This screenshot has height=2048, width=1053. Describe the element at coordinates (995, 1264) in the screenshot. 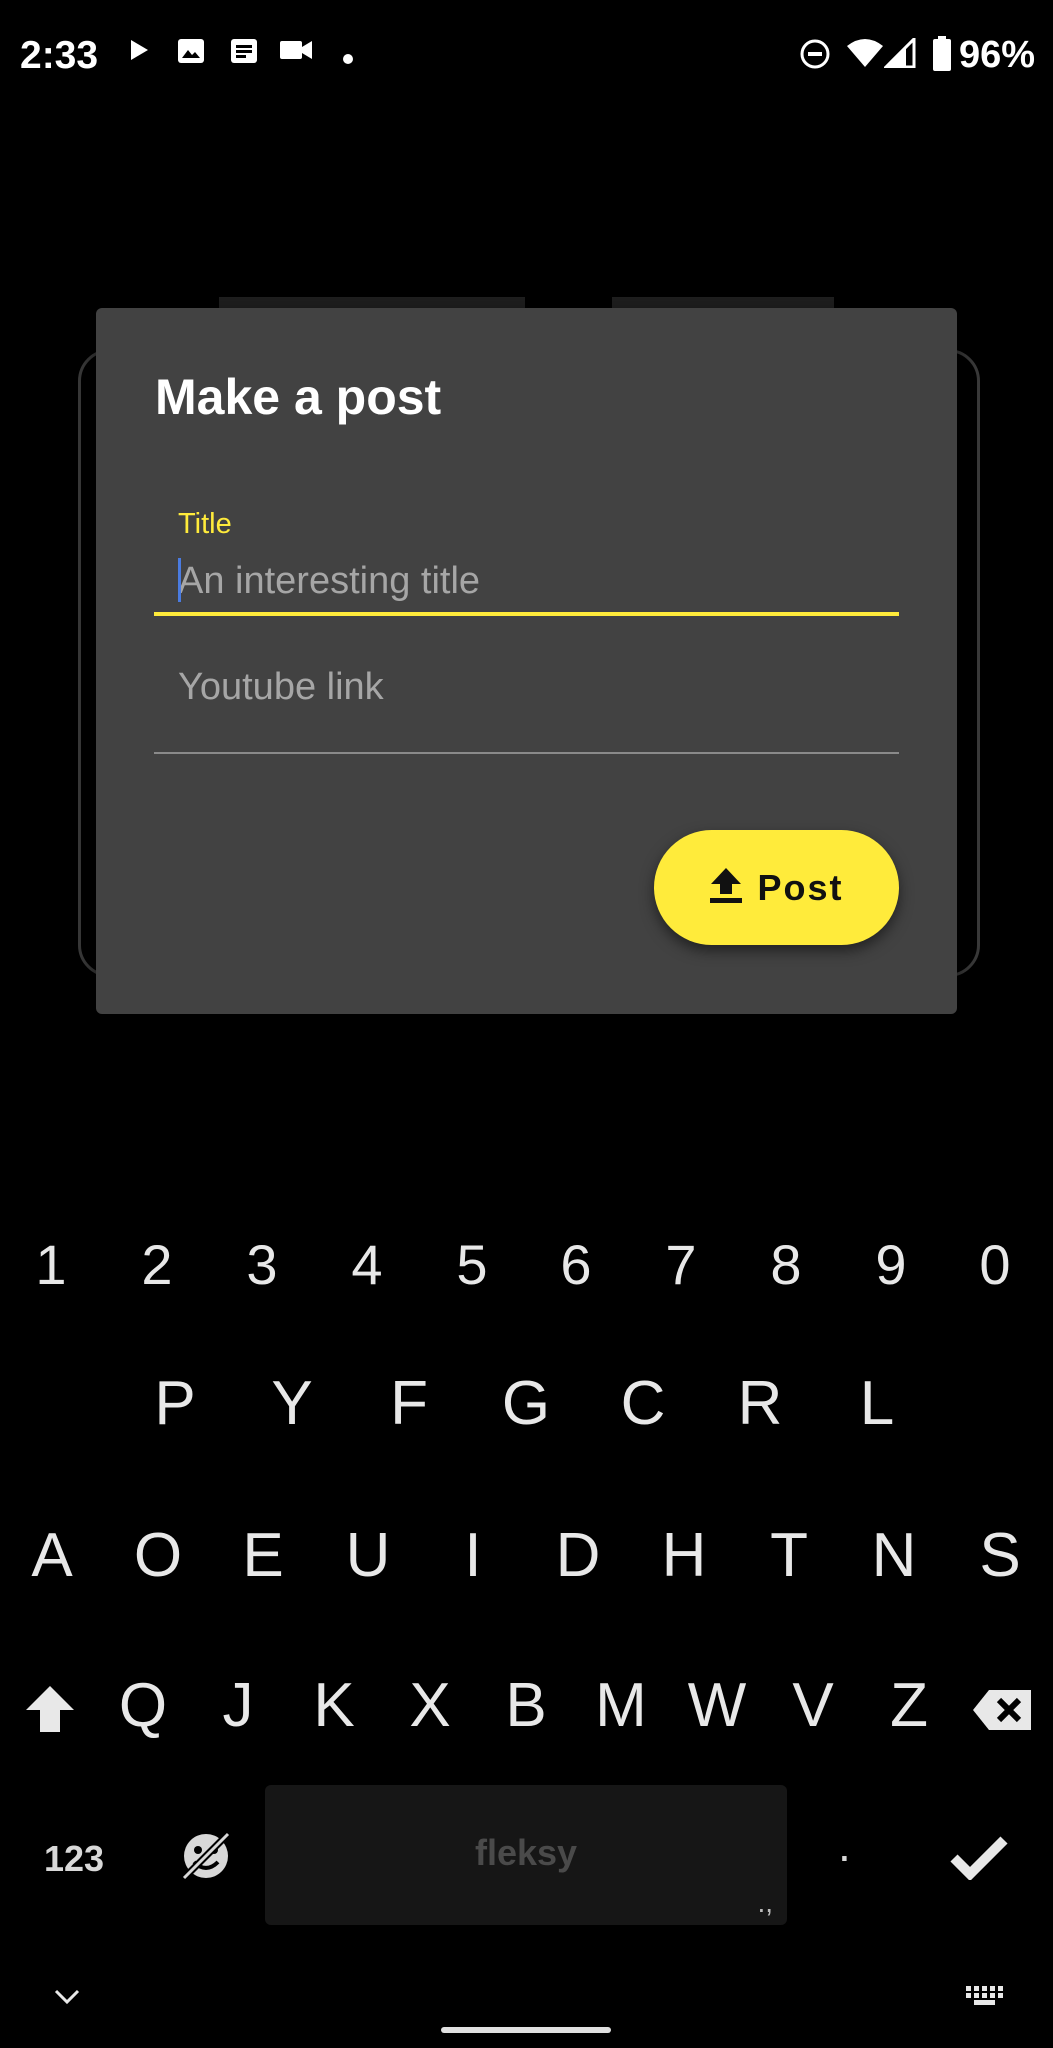

I see `key: 0` at that location.